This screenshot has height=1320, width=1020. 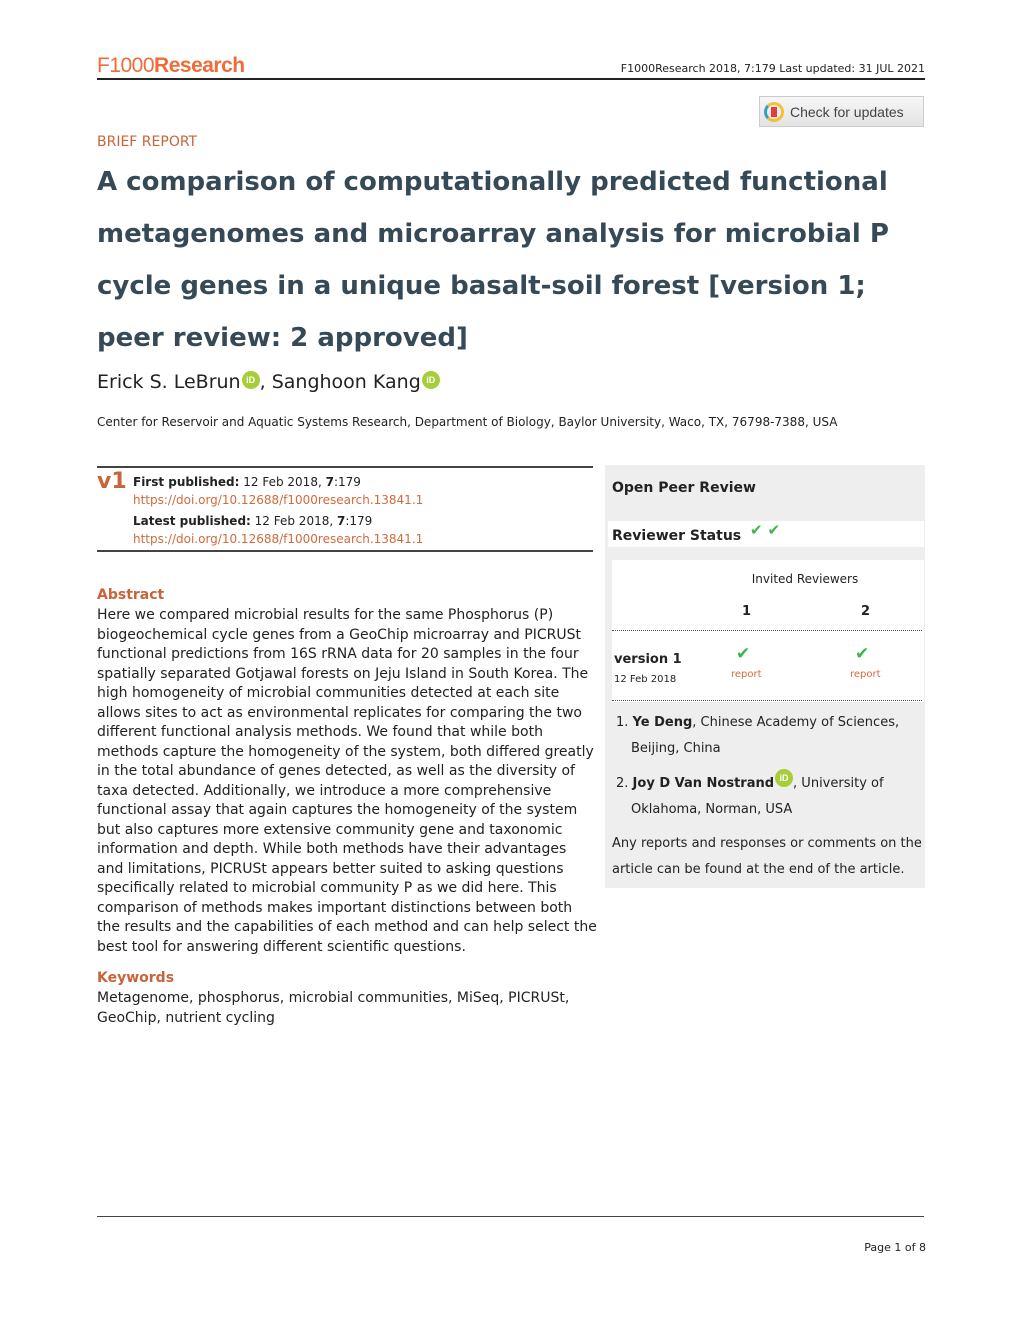 I want to click on version-date: 12 Feb 2018, so click(x=645, y=679).